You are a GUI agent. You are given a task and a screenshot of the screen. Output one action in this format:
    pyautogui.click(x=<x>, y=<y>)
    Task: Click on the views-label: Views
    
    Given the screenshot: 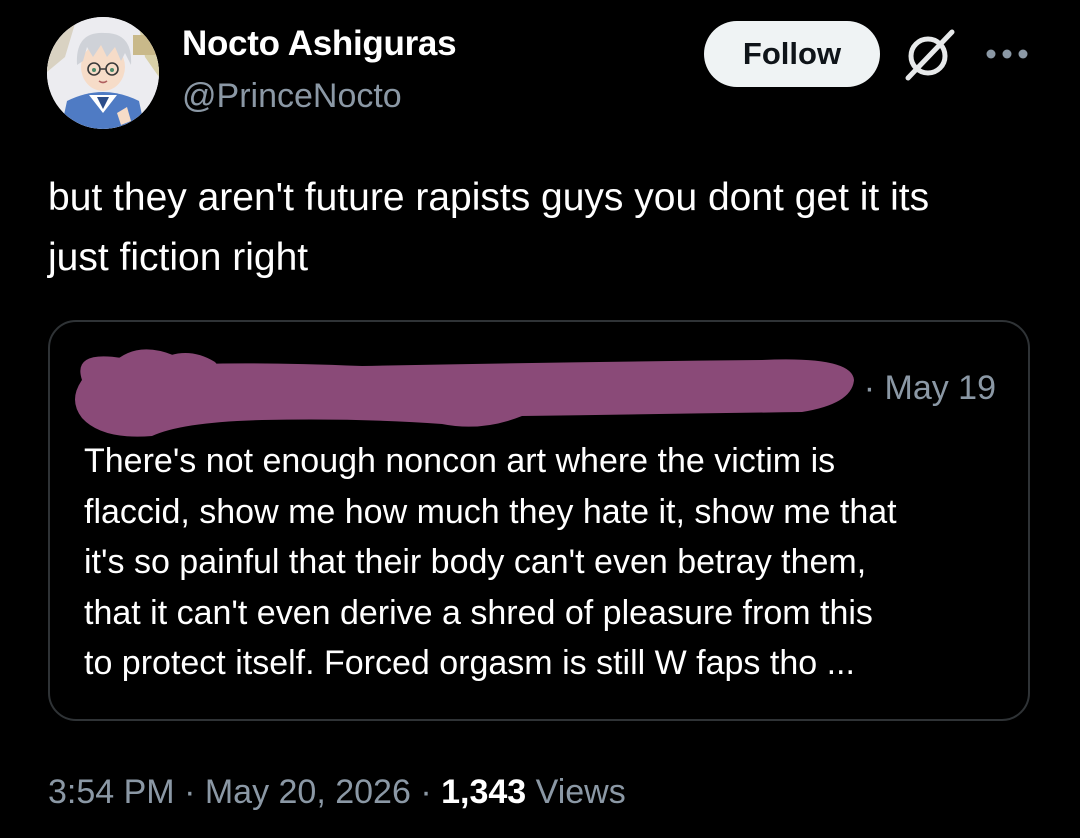 What is the action you would take?
    pyautogui.click(x=576, y=792)
    